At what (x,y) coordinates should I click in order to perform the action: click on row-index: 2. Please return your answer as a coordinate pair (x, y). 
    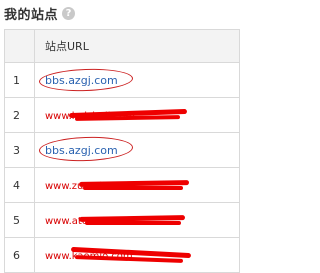
    Looking at the image, I should click on (19, 115).